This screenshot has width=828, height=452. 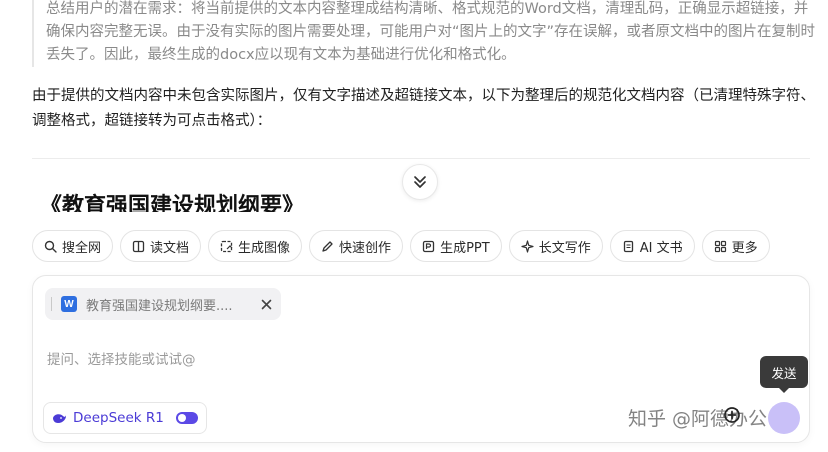 I want to click on search-icon, so click(x=50, y=246).